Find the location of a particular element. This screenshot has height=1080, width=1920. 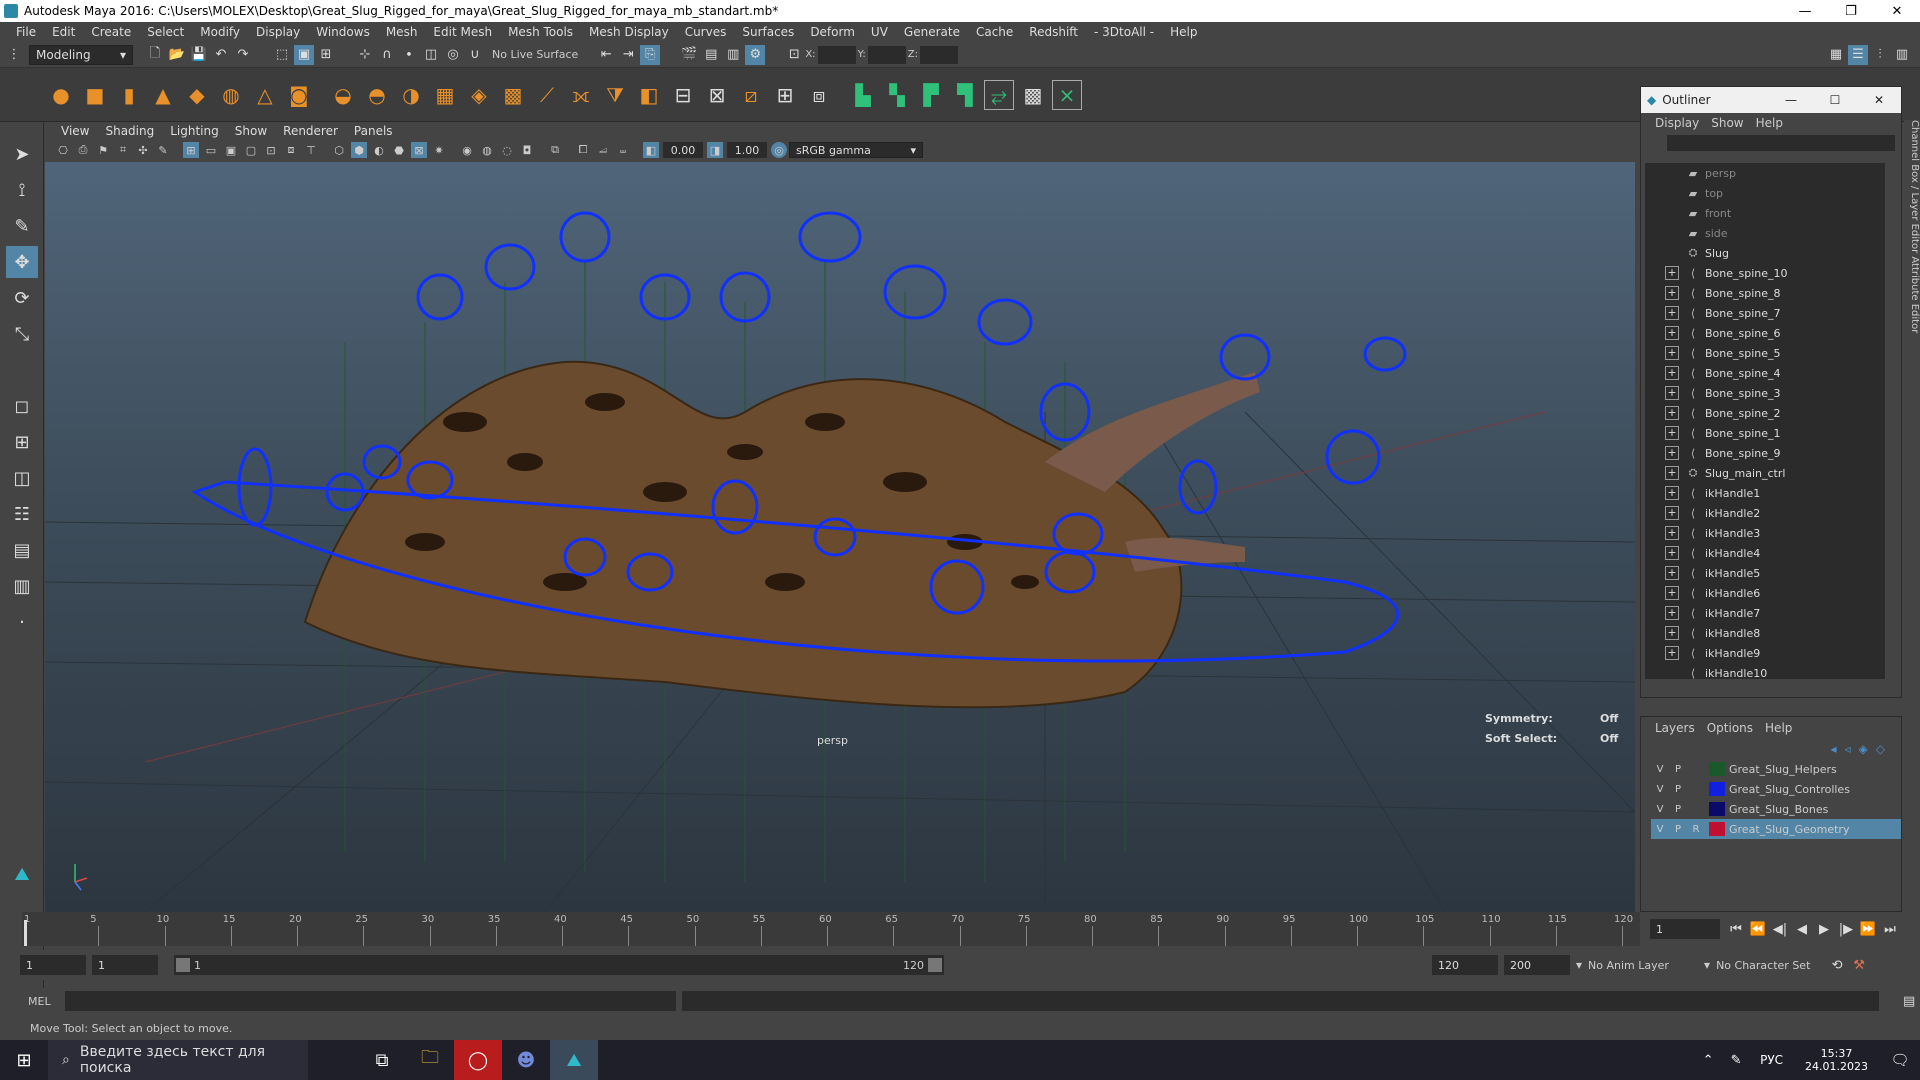

maya-taskbar-icon: ⛰ is located at coordinates (574, 1060).